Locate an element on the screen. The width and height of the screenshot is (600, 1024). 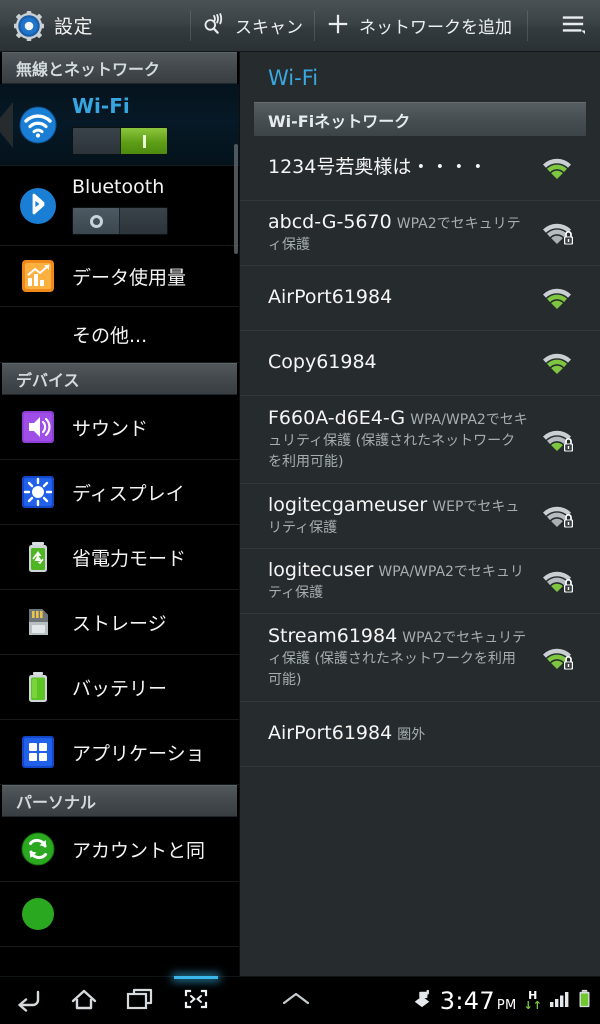
sidebar-item-label-wifi: Wi-Fi is located at coordinates (101, 106).